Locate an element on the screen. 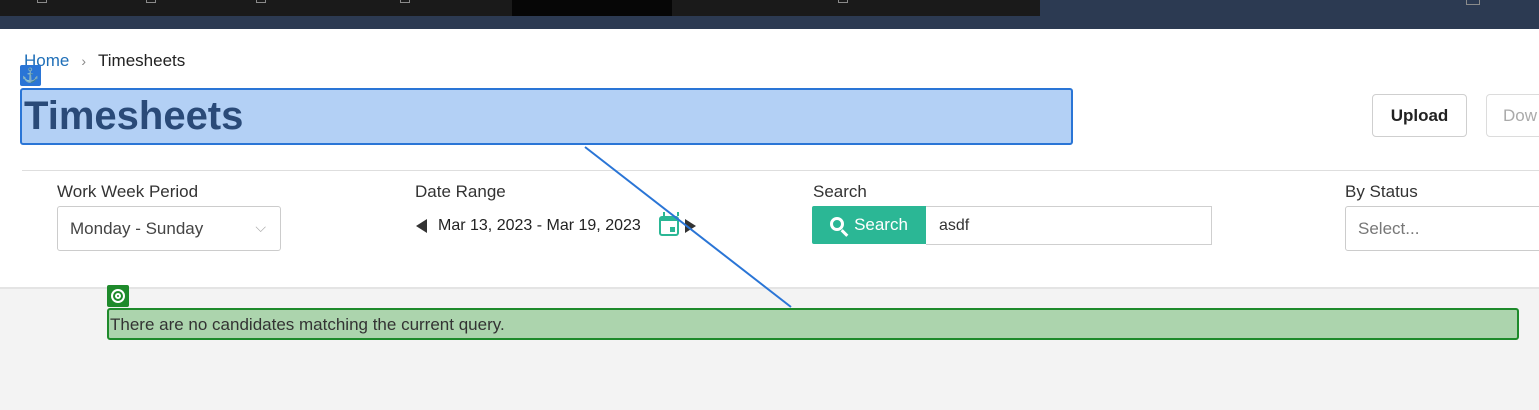  download-button: Dow is located at coordinates (1512, 115).